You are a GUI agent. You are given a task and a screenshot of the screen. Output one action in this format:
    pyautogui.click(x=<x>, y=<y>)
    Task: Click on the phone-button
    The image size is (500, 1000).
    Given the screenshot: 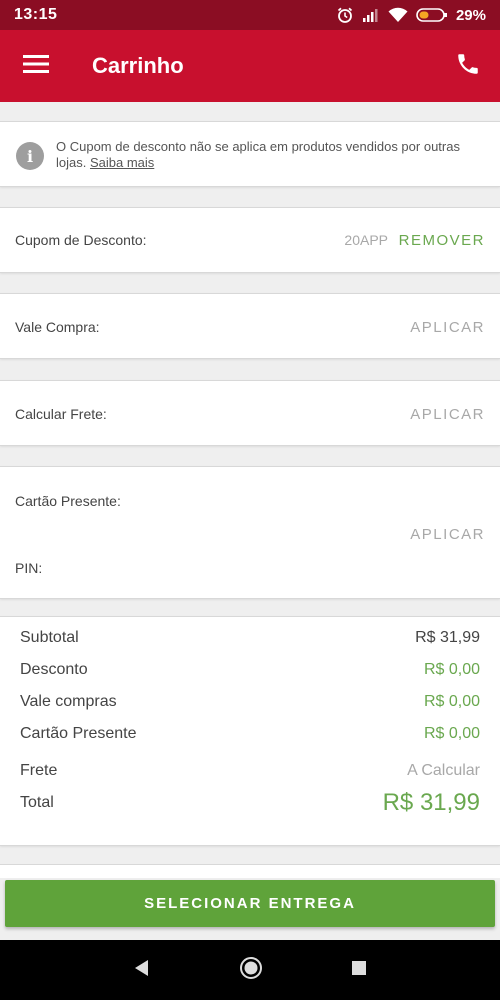 What is the action you would take?
    pyautogui.click(x=468, y=66)
    